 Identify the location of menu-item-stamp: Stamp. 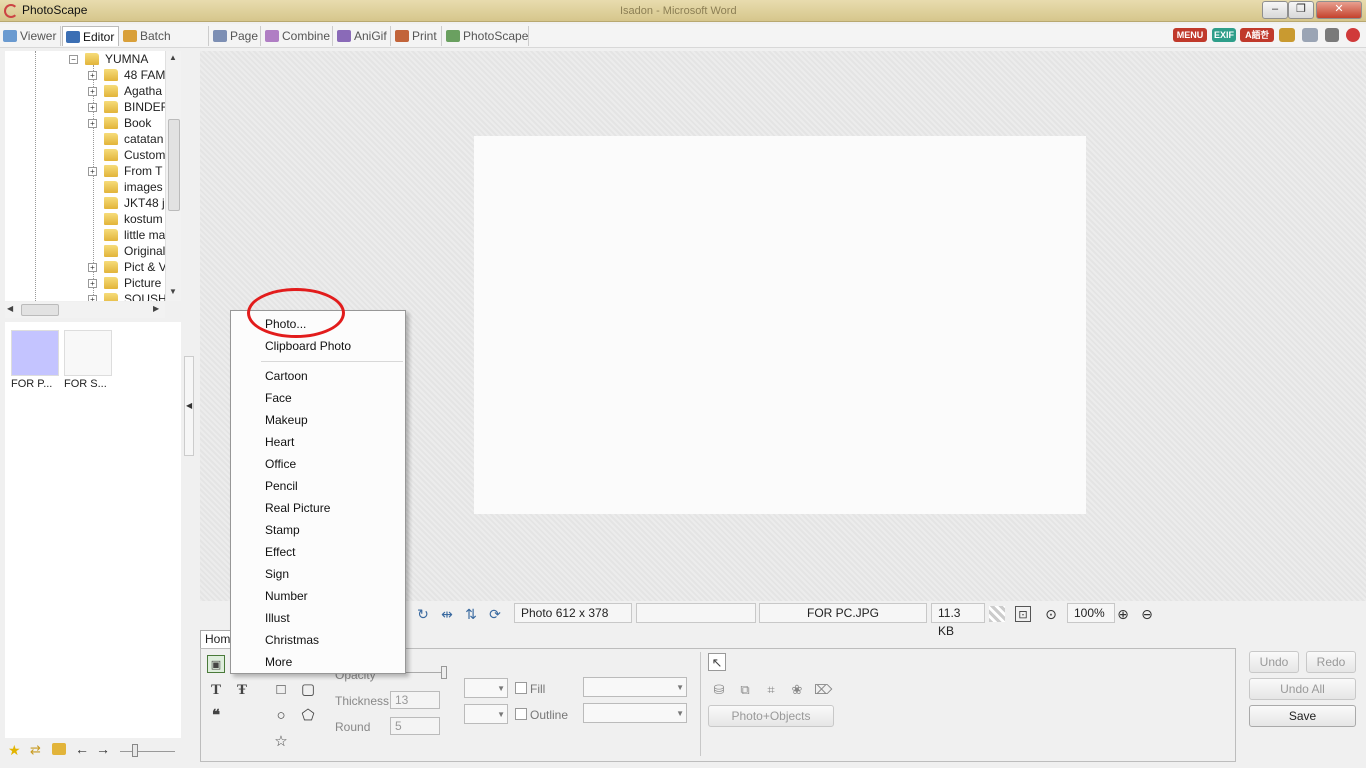
(282, 530).